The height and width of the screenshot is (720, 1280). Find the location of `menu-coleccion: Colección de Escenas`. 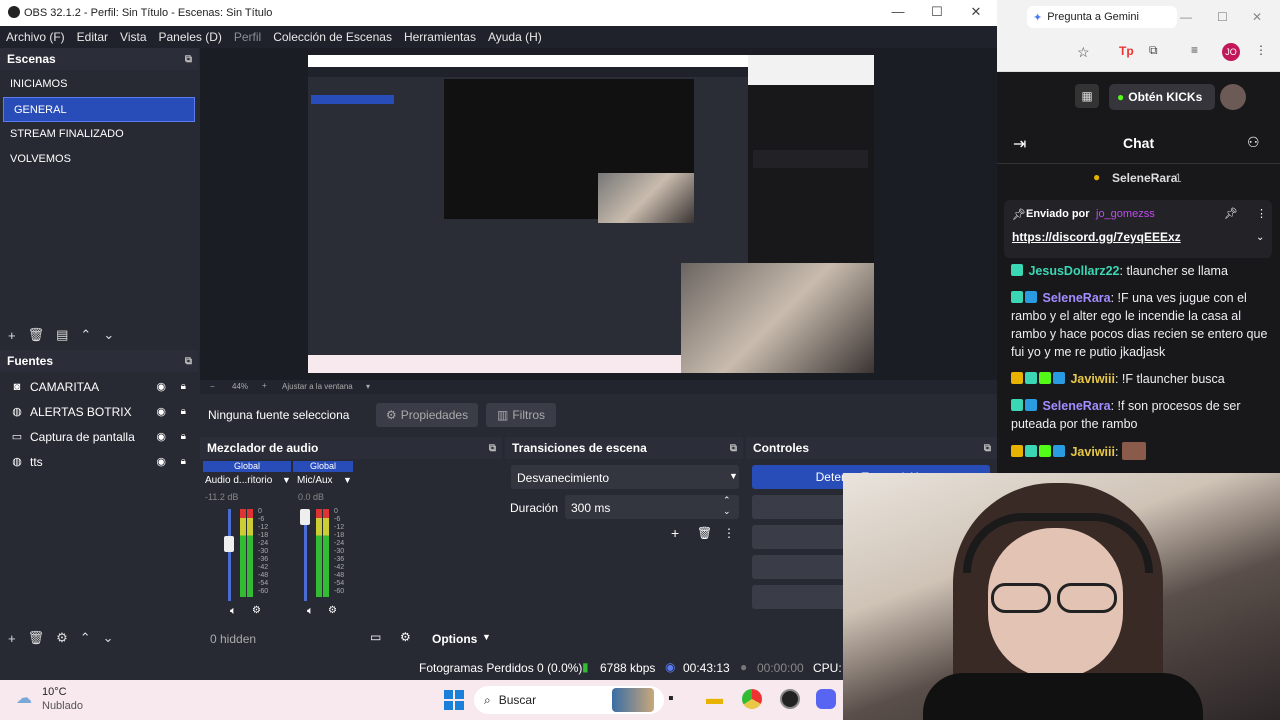

menu-coleccion: Colección de Escenas is located at coordinates (332, 37).